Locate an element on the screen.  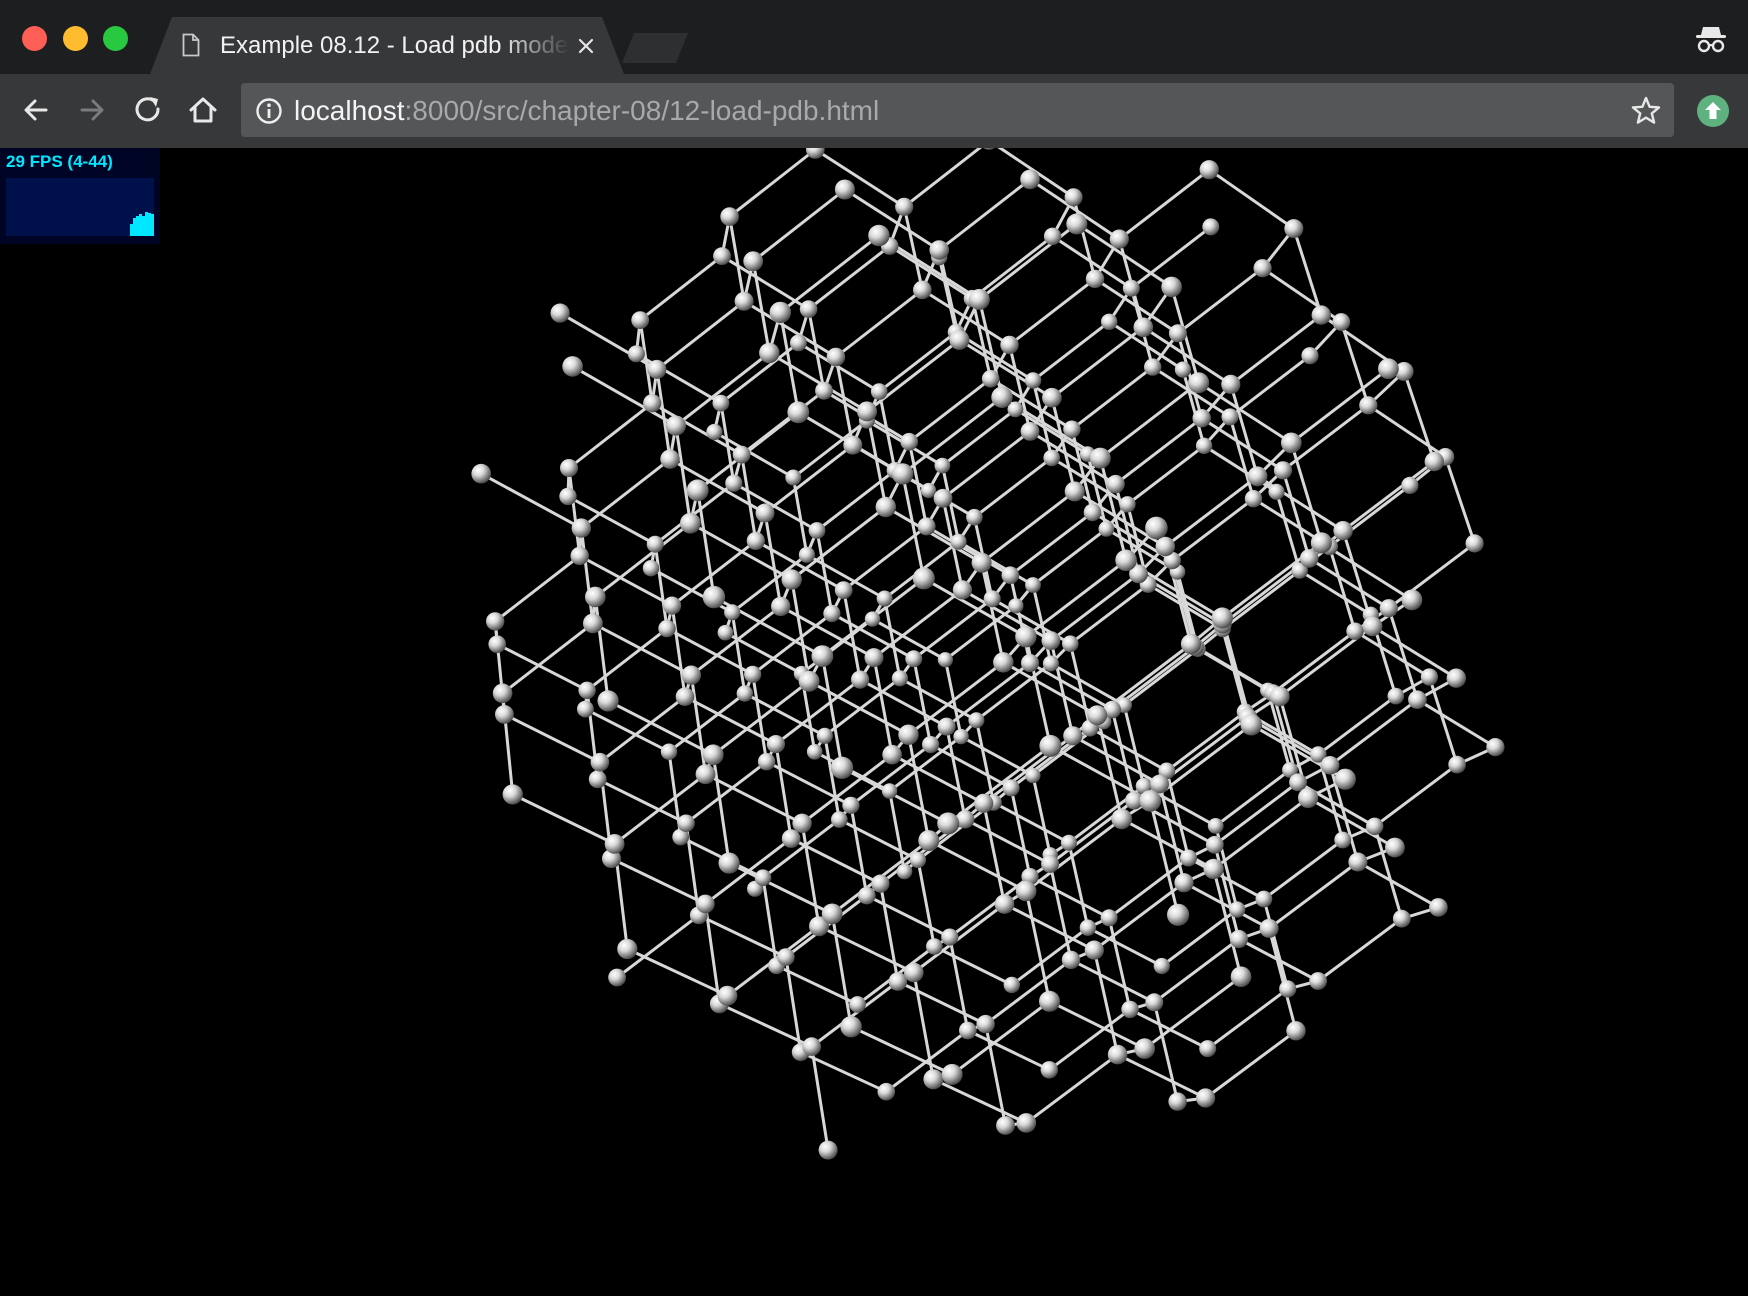
minimize-window-button is located at coordinates (75, 38).